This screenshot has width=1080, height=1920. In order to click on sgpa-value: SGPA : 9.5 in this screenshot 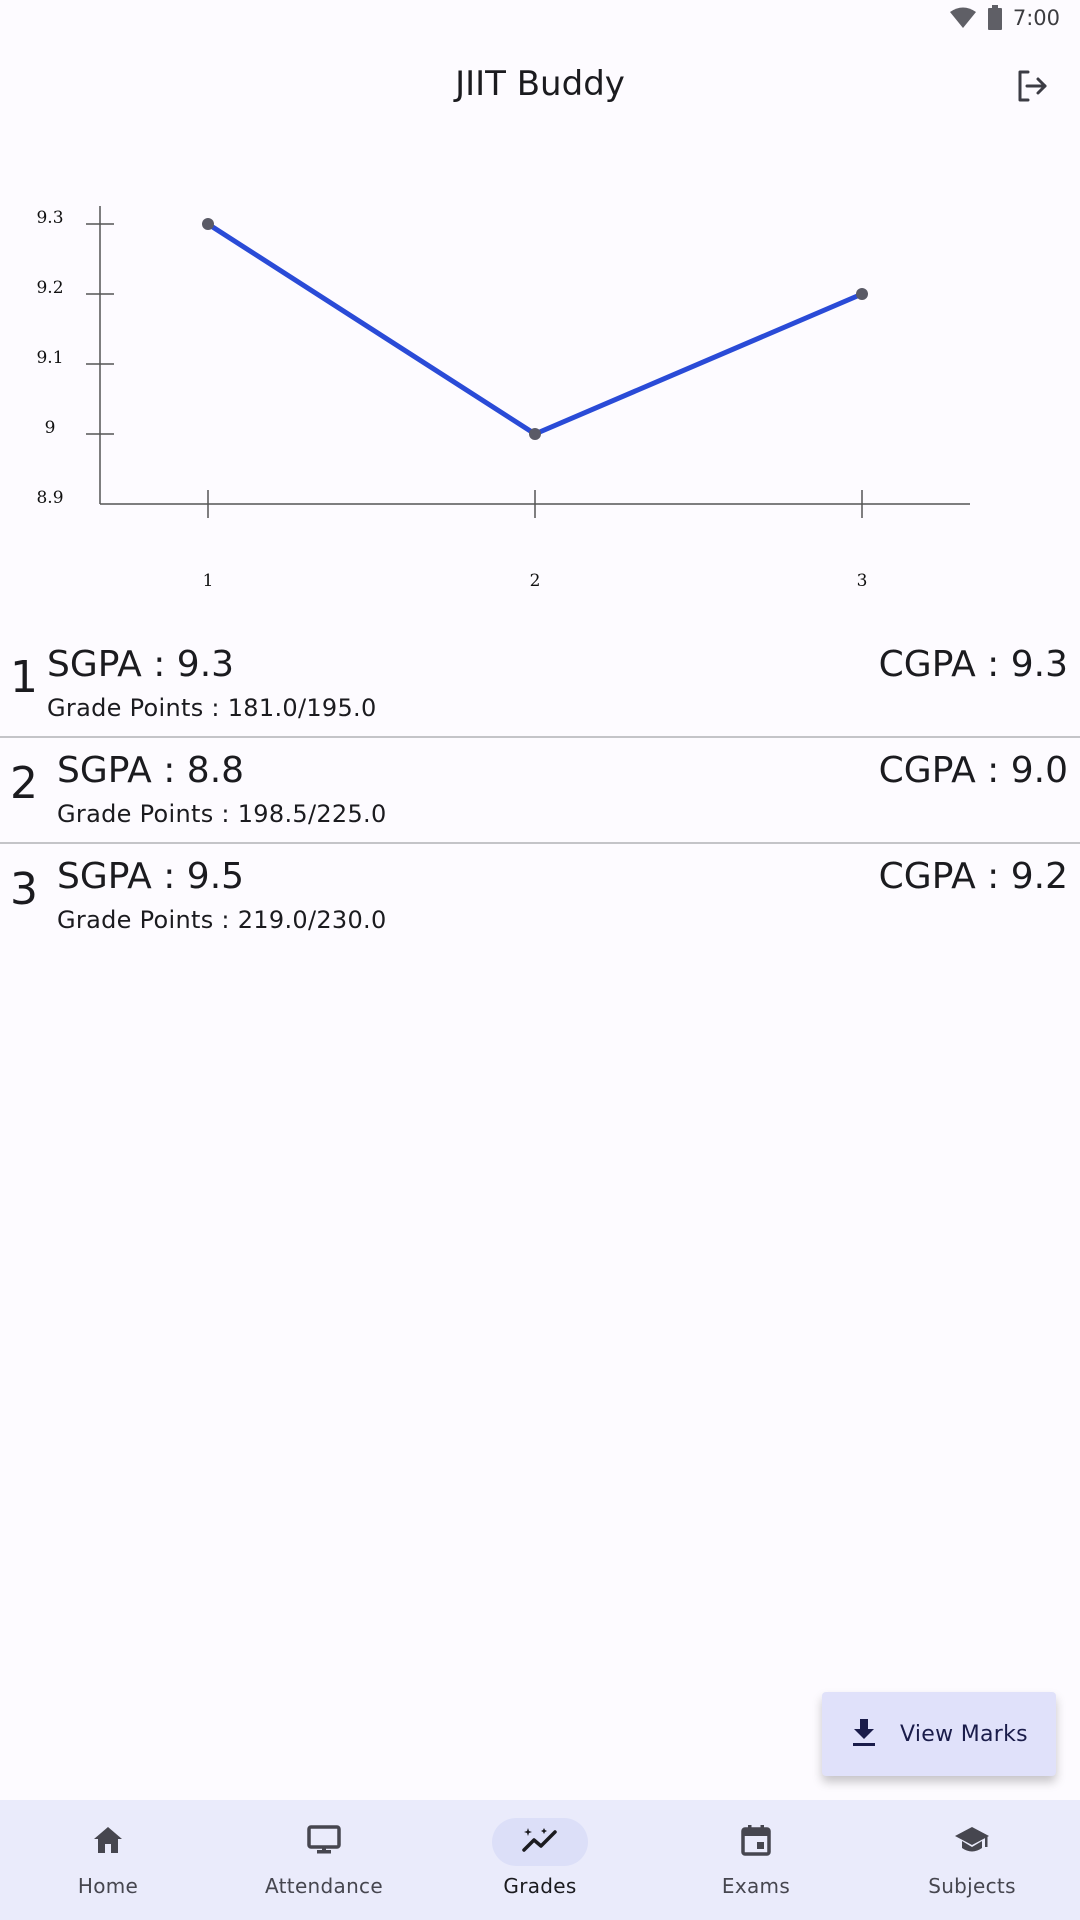, I will do `click(151, 876)`.